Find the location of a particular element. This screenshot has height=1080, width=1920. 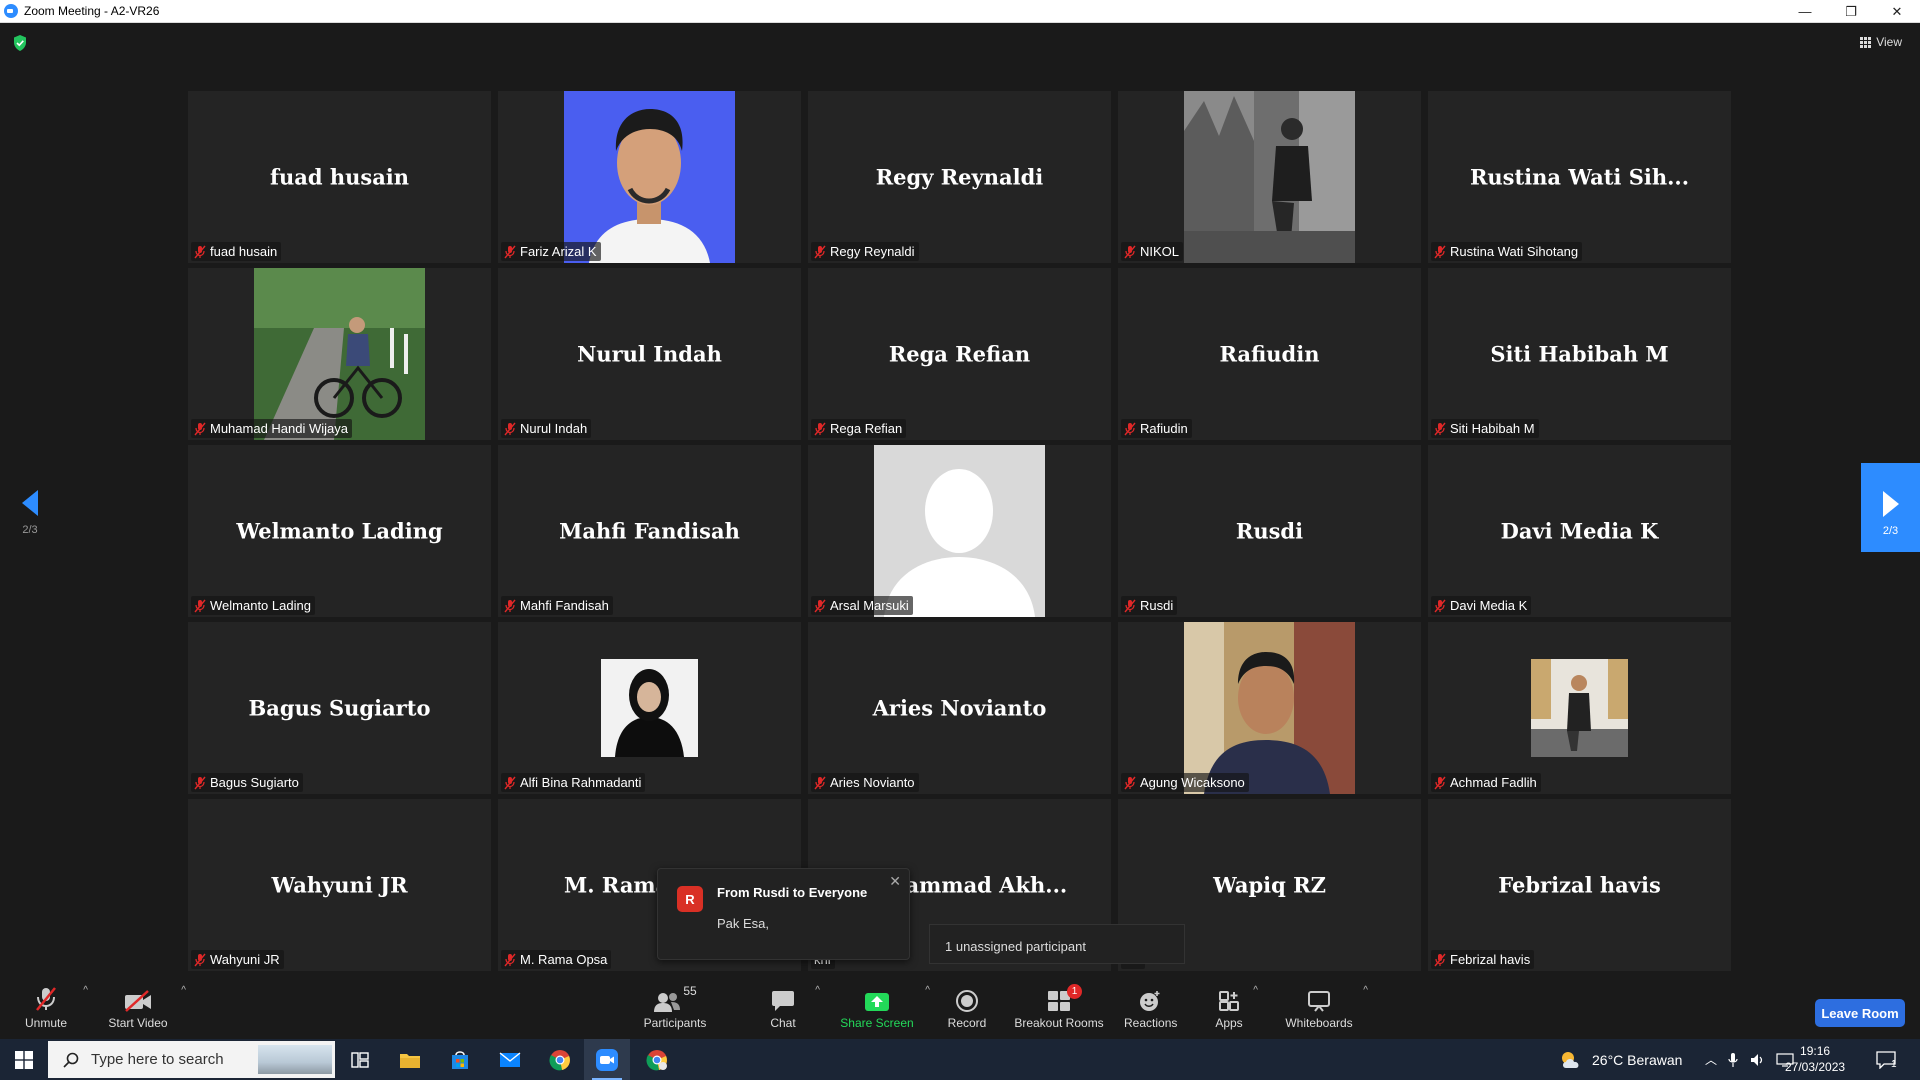

participants-button: 55 Participants is located at coordinates (675, 1006).